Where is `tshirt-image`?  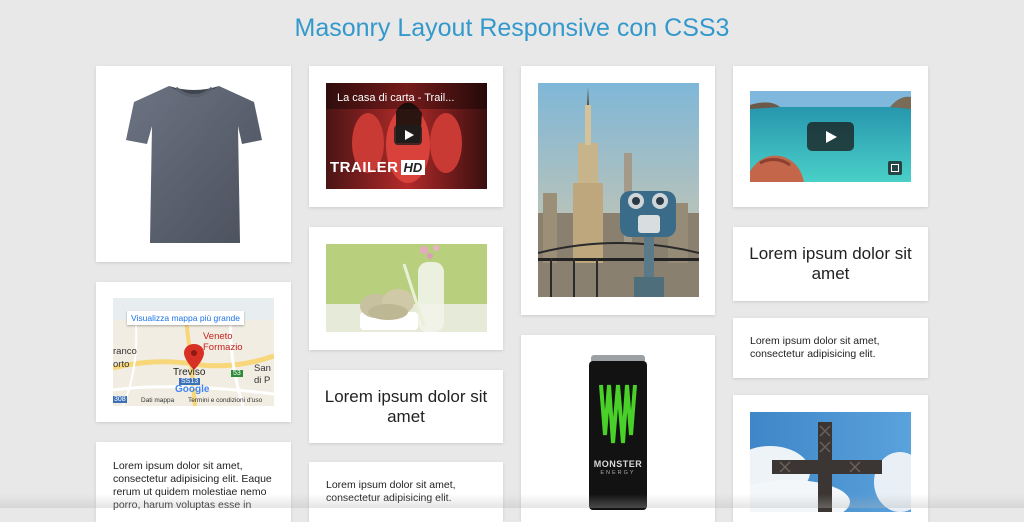 tshirt-image is located at coordinates (194, 163).